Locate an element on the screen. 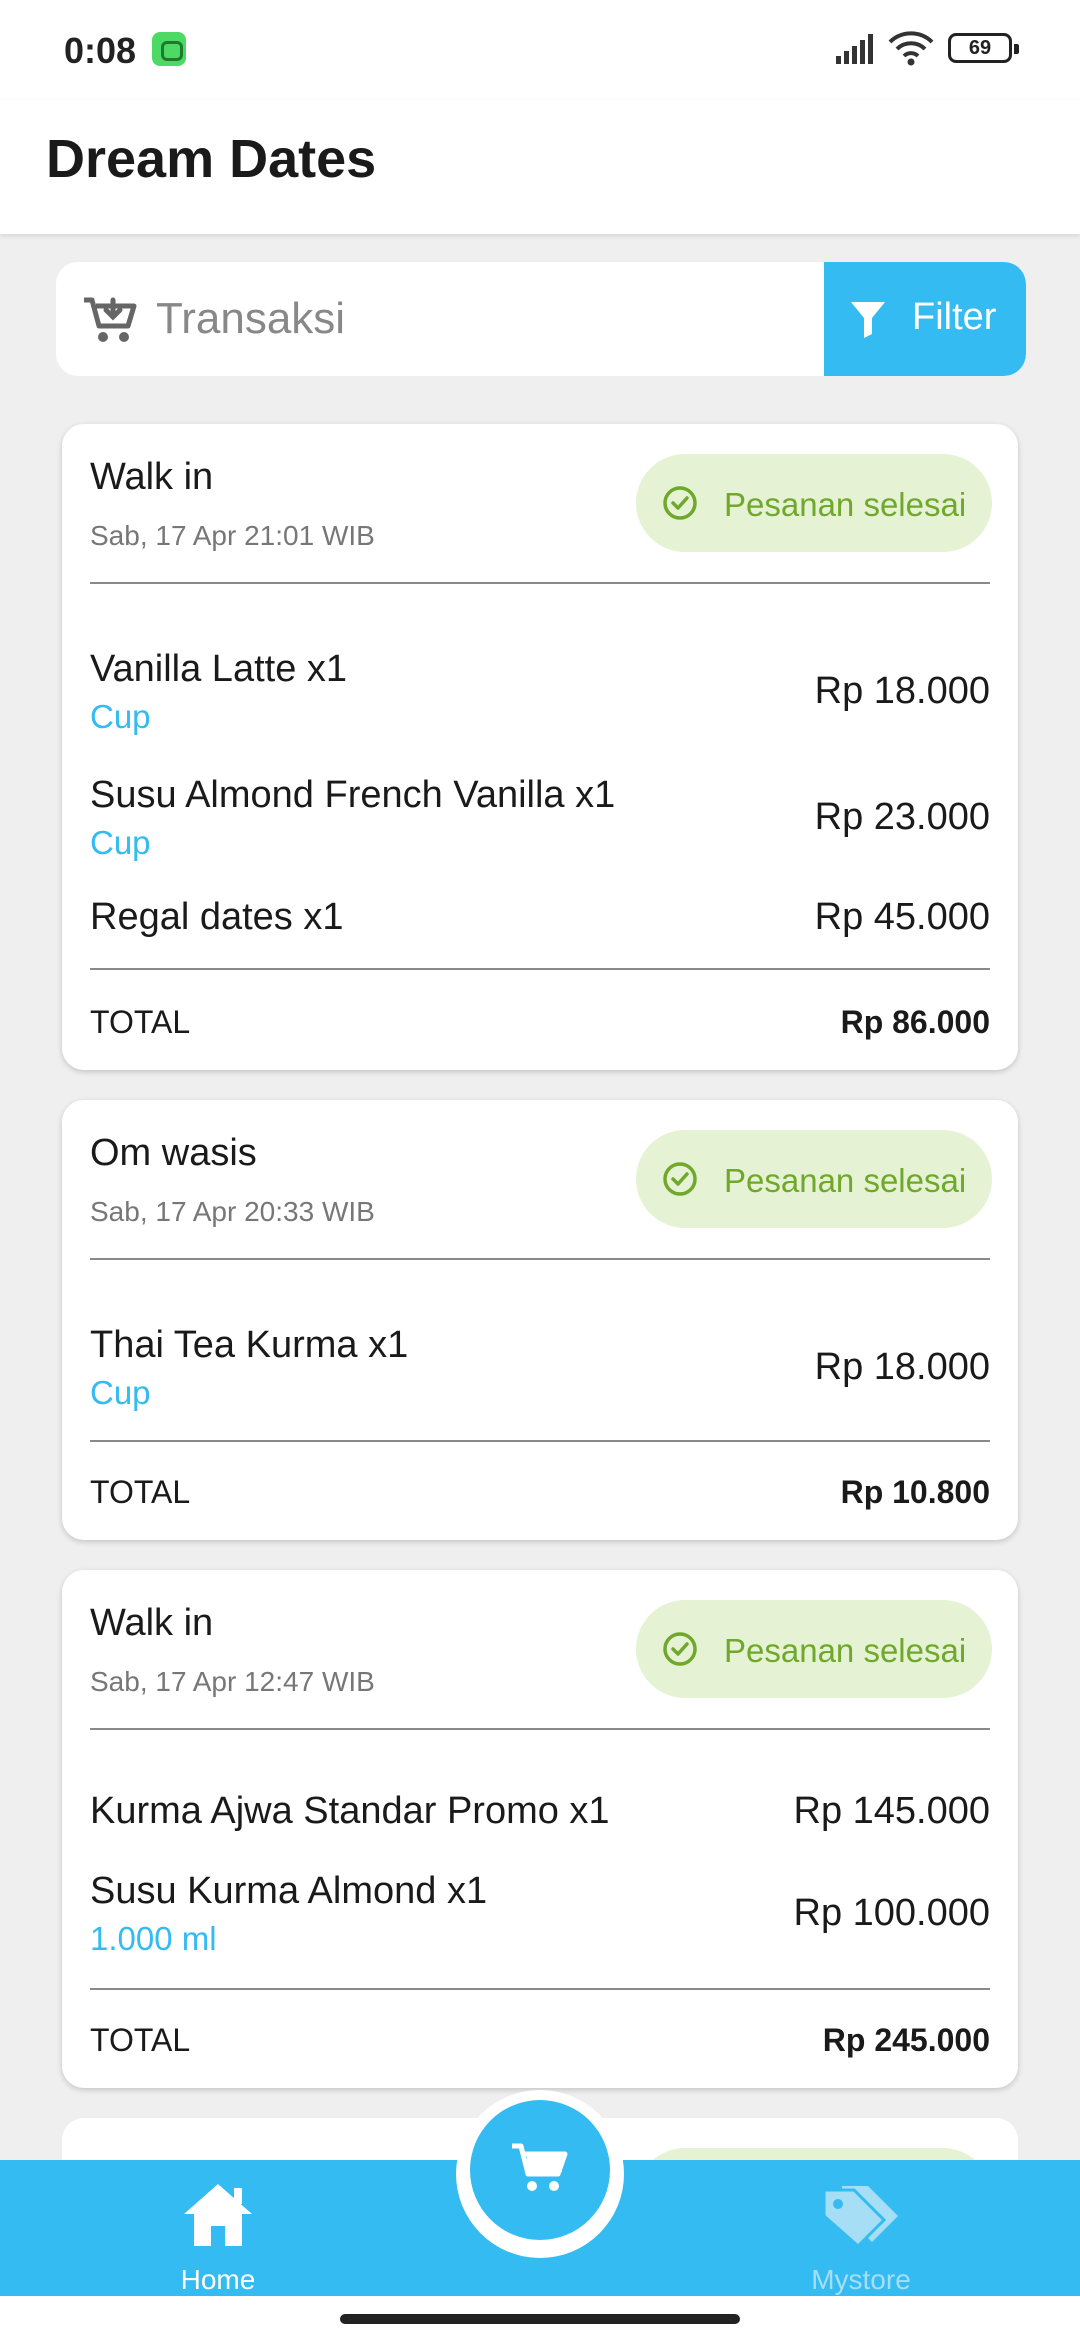  nav-home-label: Home is located at coordinates (218, 2280).